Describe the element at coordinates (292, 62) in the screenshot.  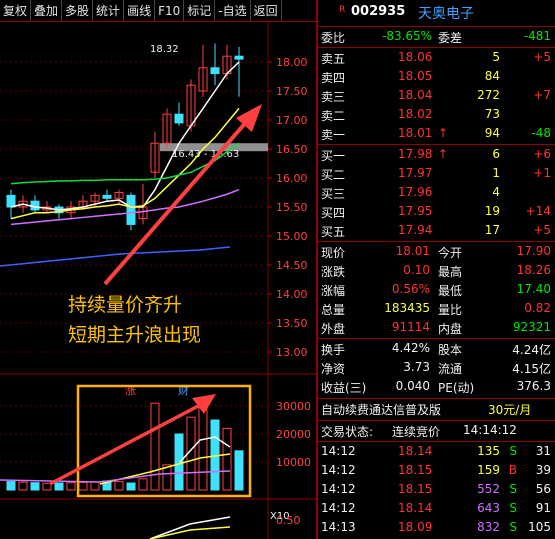
I see `price-tick-label: 18.00` at that location.